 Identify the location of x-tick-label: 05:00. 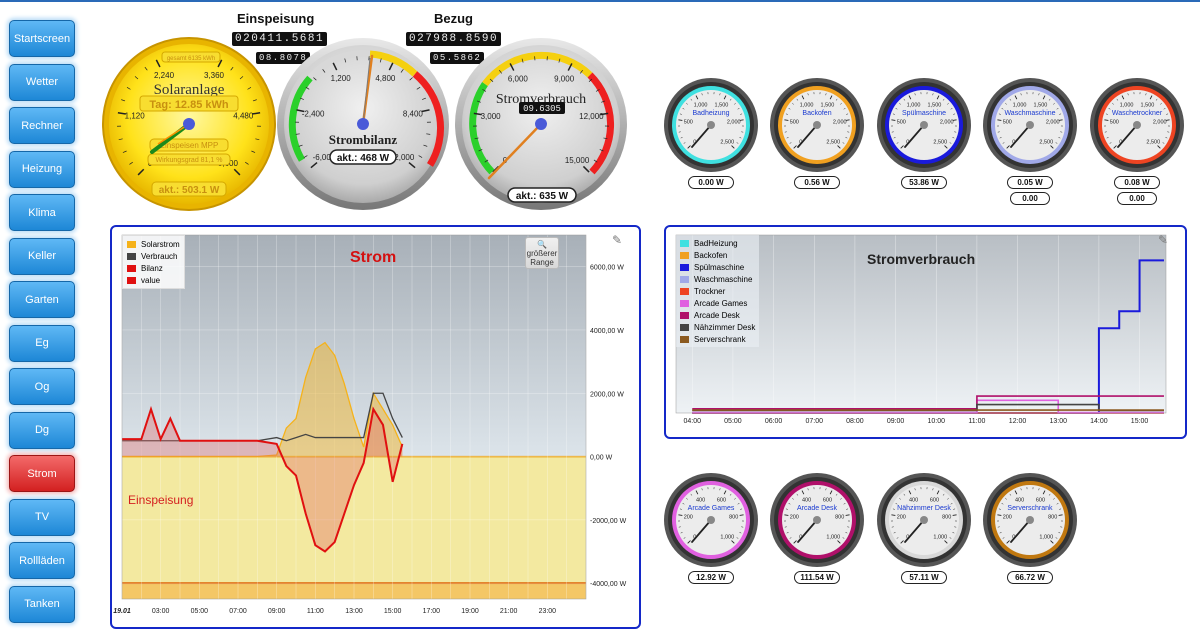
(200, 611).